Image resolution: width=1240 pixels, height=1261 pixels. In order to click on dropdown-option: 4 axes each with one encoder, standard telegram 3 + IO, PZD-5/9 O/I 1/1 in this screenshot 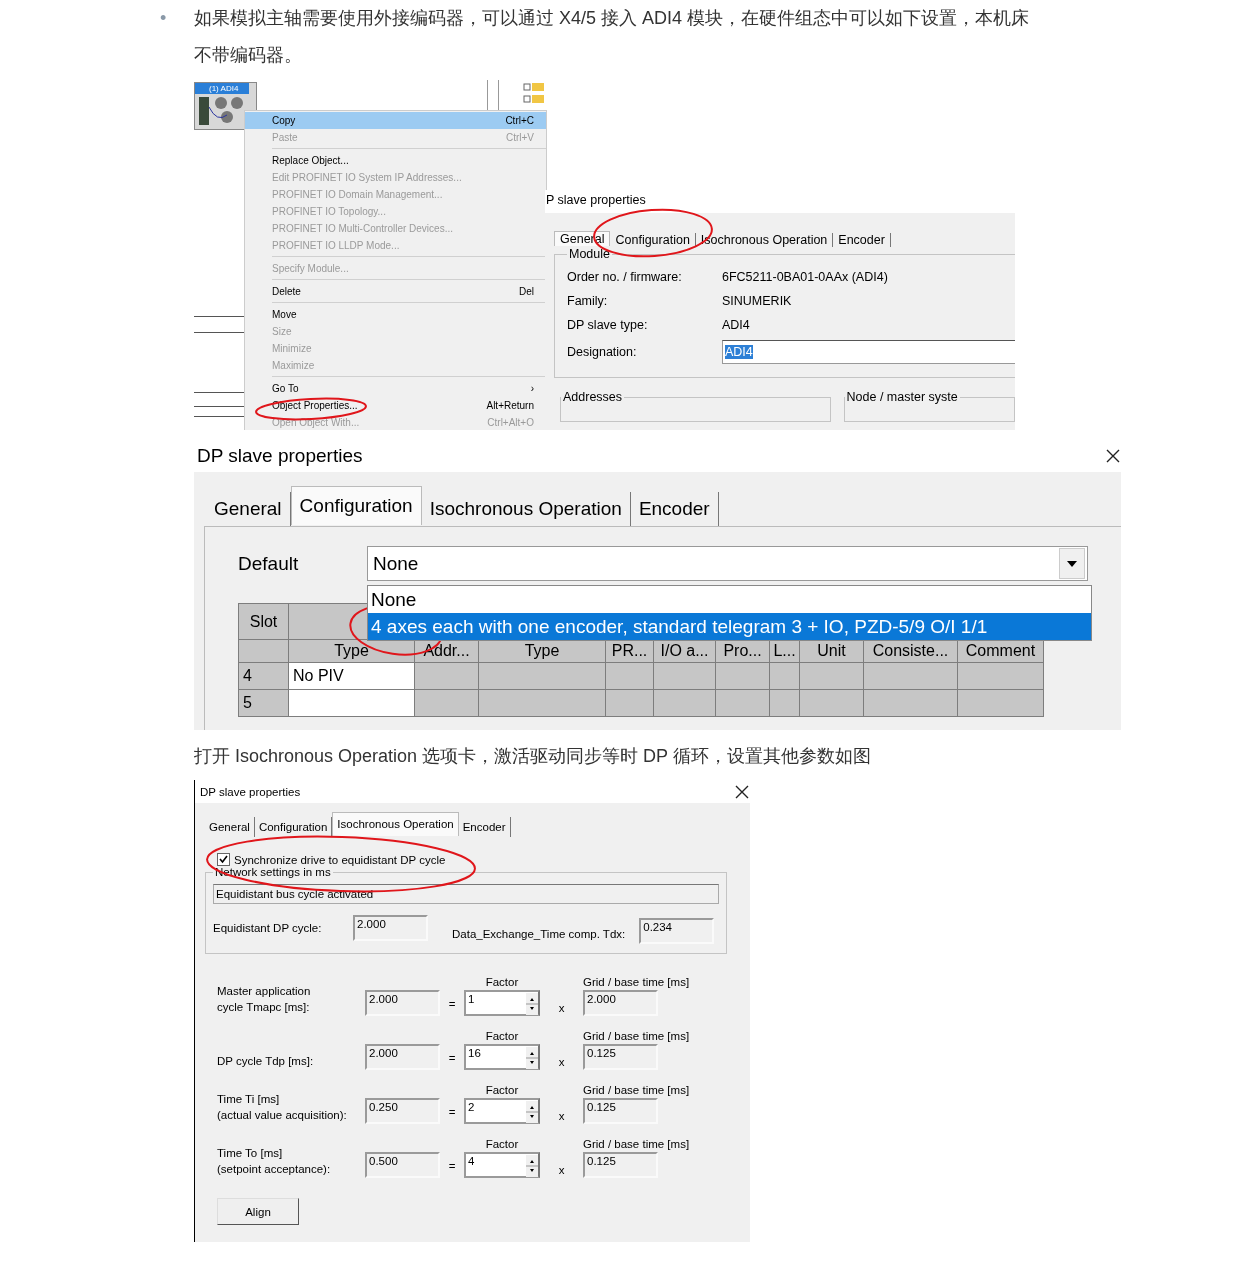, I will do `click(729, 626)`.